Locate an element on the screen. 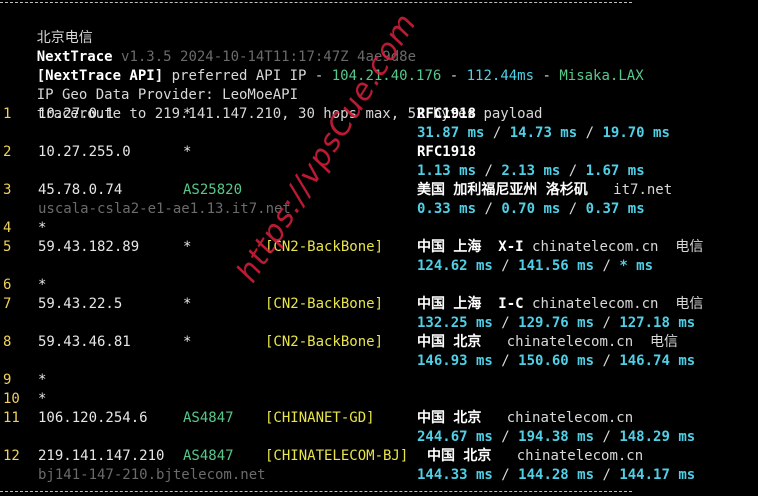  hop-rtt-value: 1.13 ms is located at coordinates (447, 171).